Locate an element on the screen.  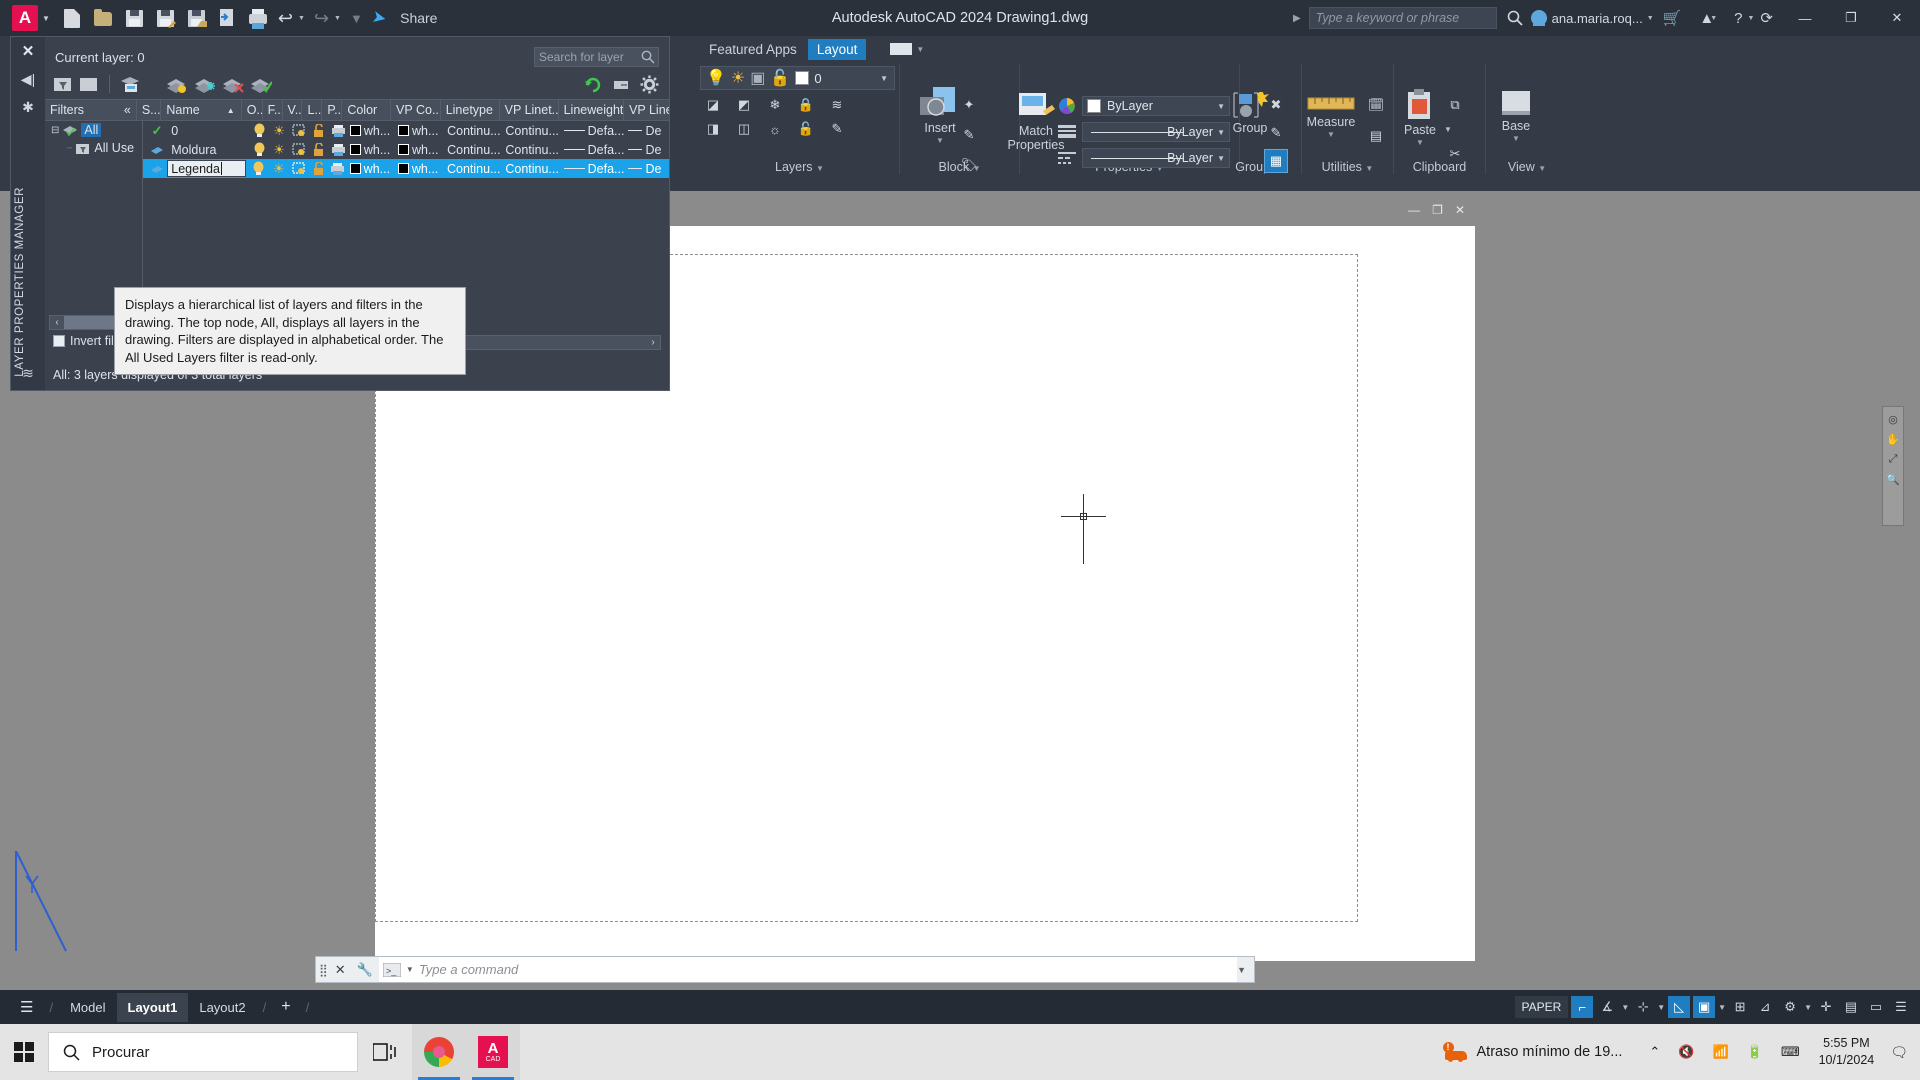
layer-merge-icon: ≋ is located at coordinates (837, 105).